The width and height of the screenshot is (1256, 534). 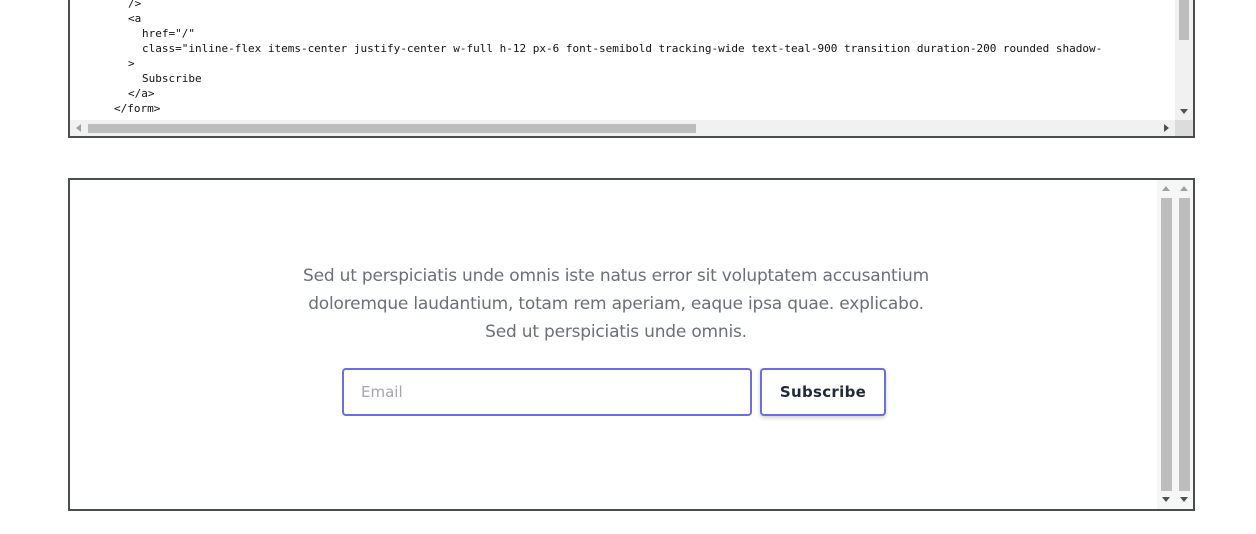 What do you see at coordinates (1184, 128) in the screenshot?
I see `scrollbar-corner` at bounding box center [1184, 128].